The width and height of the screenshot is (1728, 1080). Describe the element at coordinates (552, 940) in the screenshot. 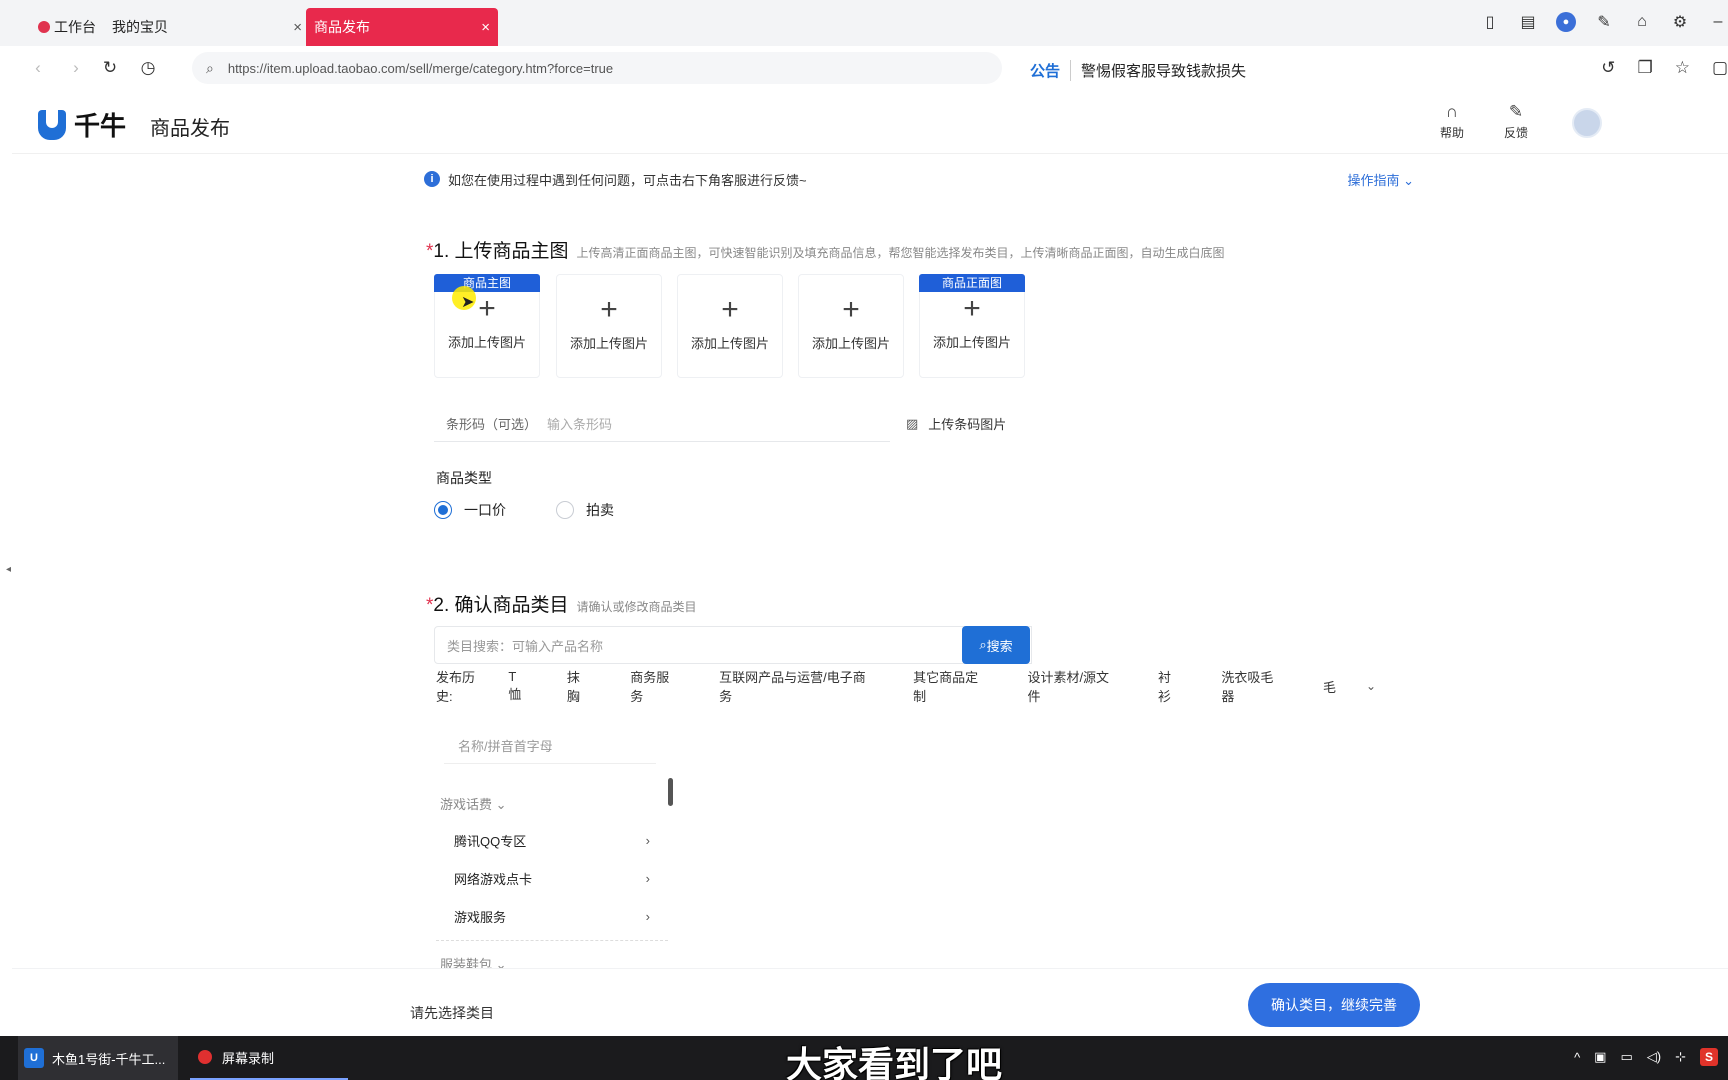

I see `category-divider` at that location.